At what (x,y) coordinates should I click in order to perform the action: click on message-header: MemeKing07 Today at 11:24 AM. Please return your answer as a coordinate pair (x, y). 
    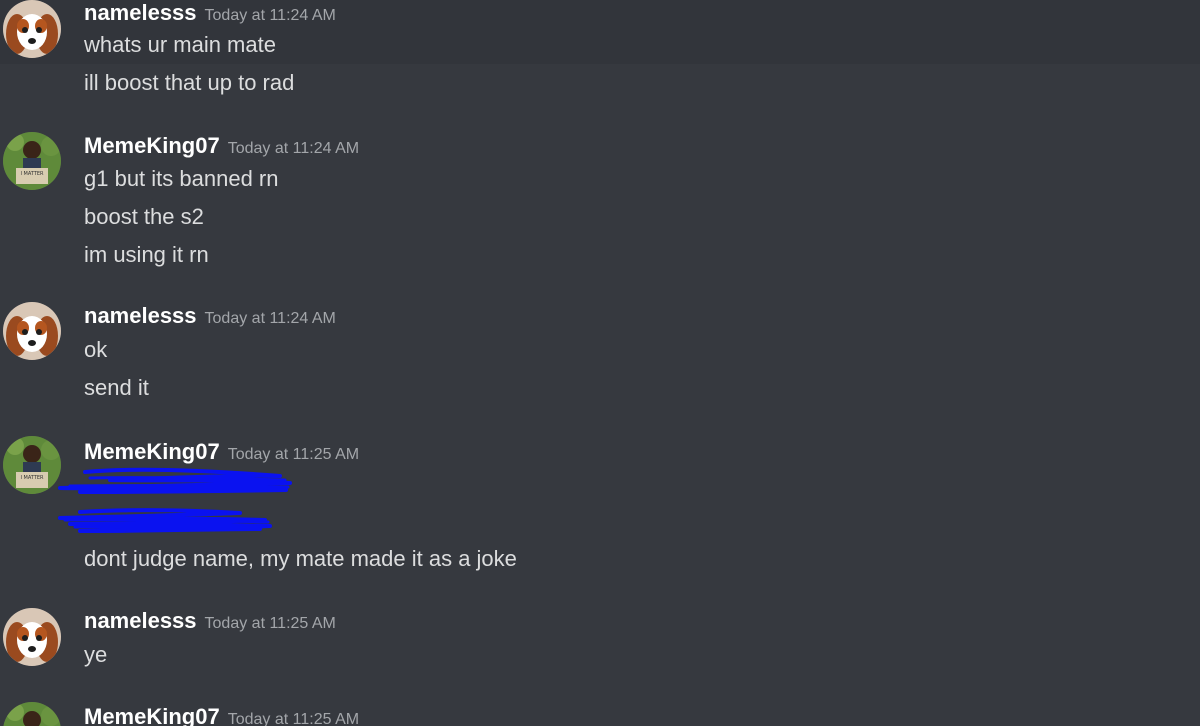
    Looking at the image, I should click on (221, 146).